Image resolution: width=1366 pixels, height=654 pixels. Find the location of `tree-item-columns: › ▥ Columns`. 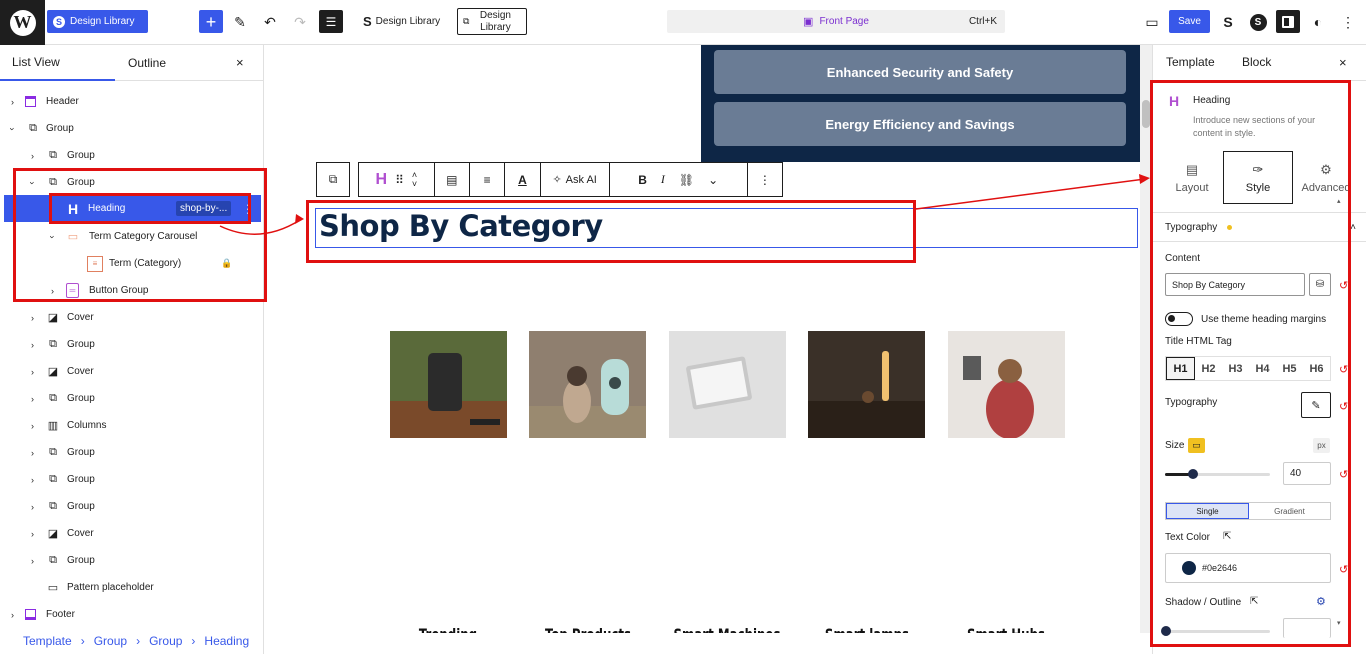

tree-item-columns: › ▥ Columns is located at coordinates (131, 425).